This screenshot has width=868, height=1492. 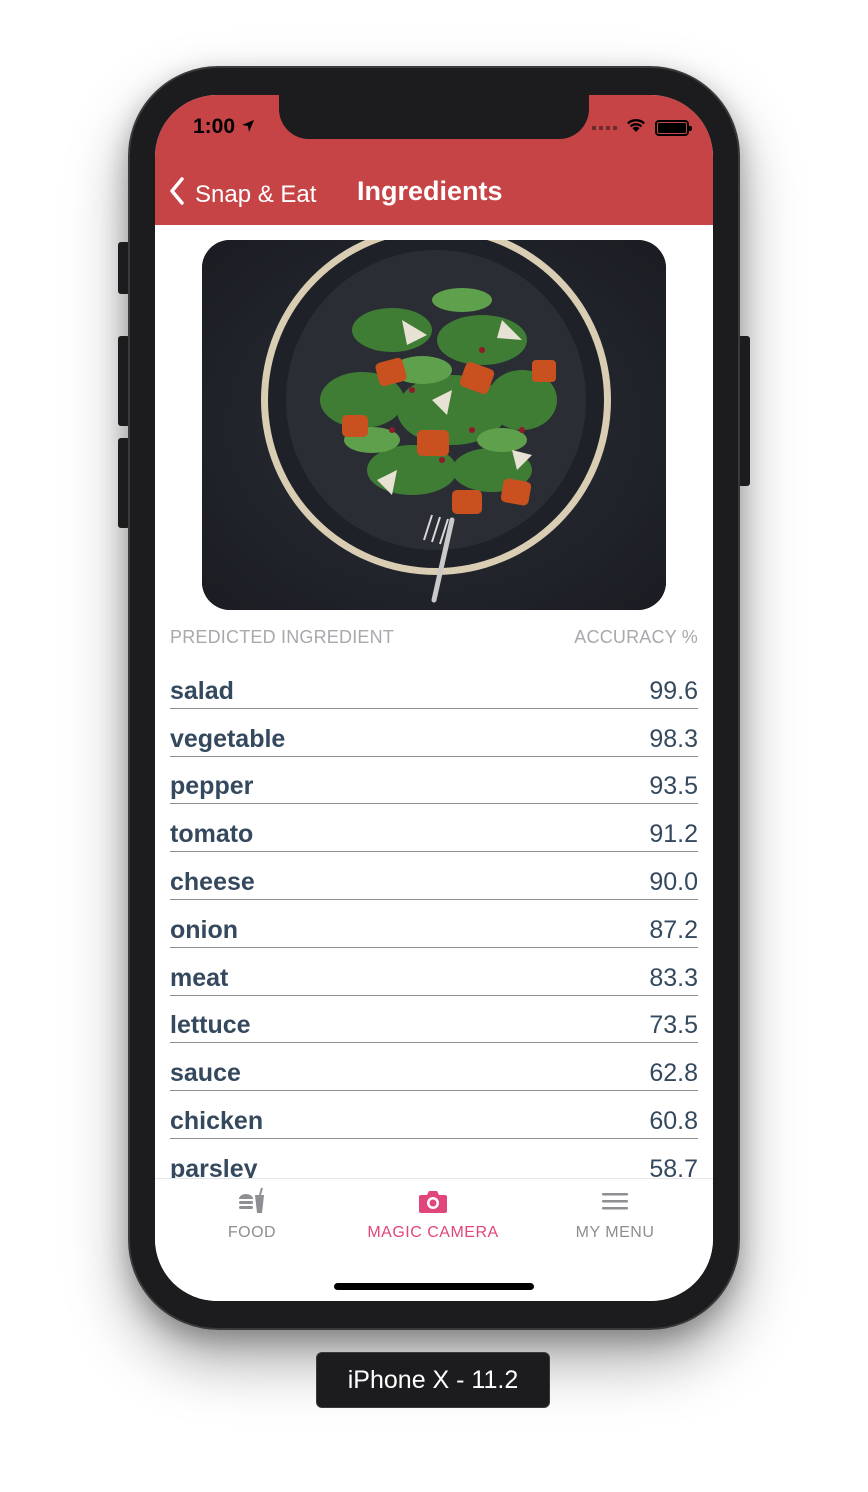 What do you see at coordinates (199, 977) in the screenshot?
I see `ingredient-name: meat` at bounding box center [199, 977].